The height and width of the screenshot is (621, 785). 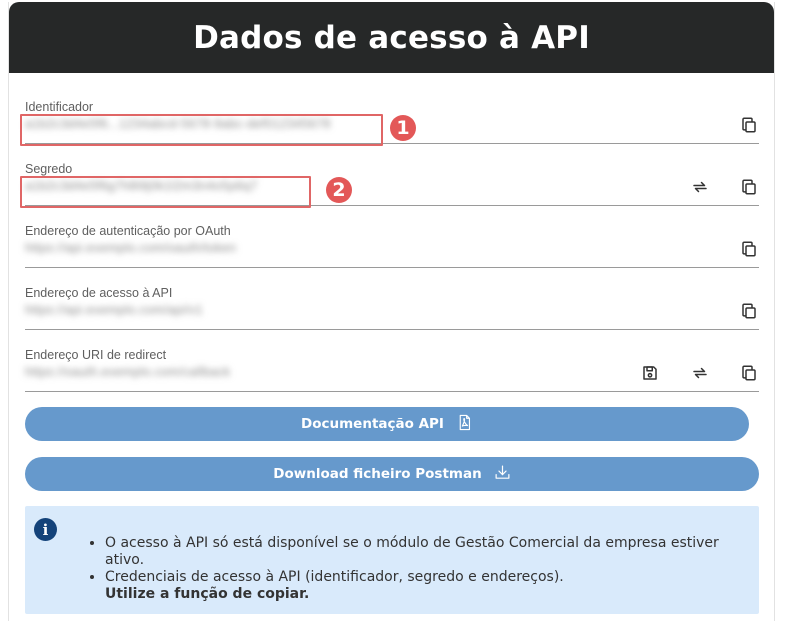 What do you see at coordinates (207, 594) in the screenshot?
I see `info-emphasis: Utilize a função de copiar.` at bounding box center [207, 594].